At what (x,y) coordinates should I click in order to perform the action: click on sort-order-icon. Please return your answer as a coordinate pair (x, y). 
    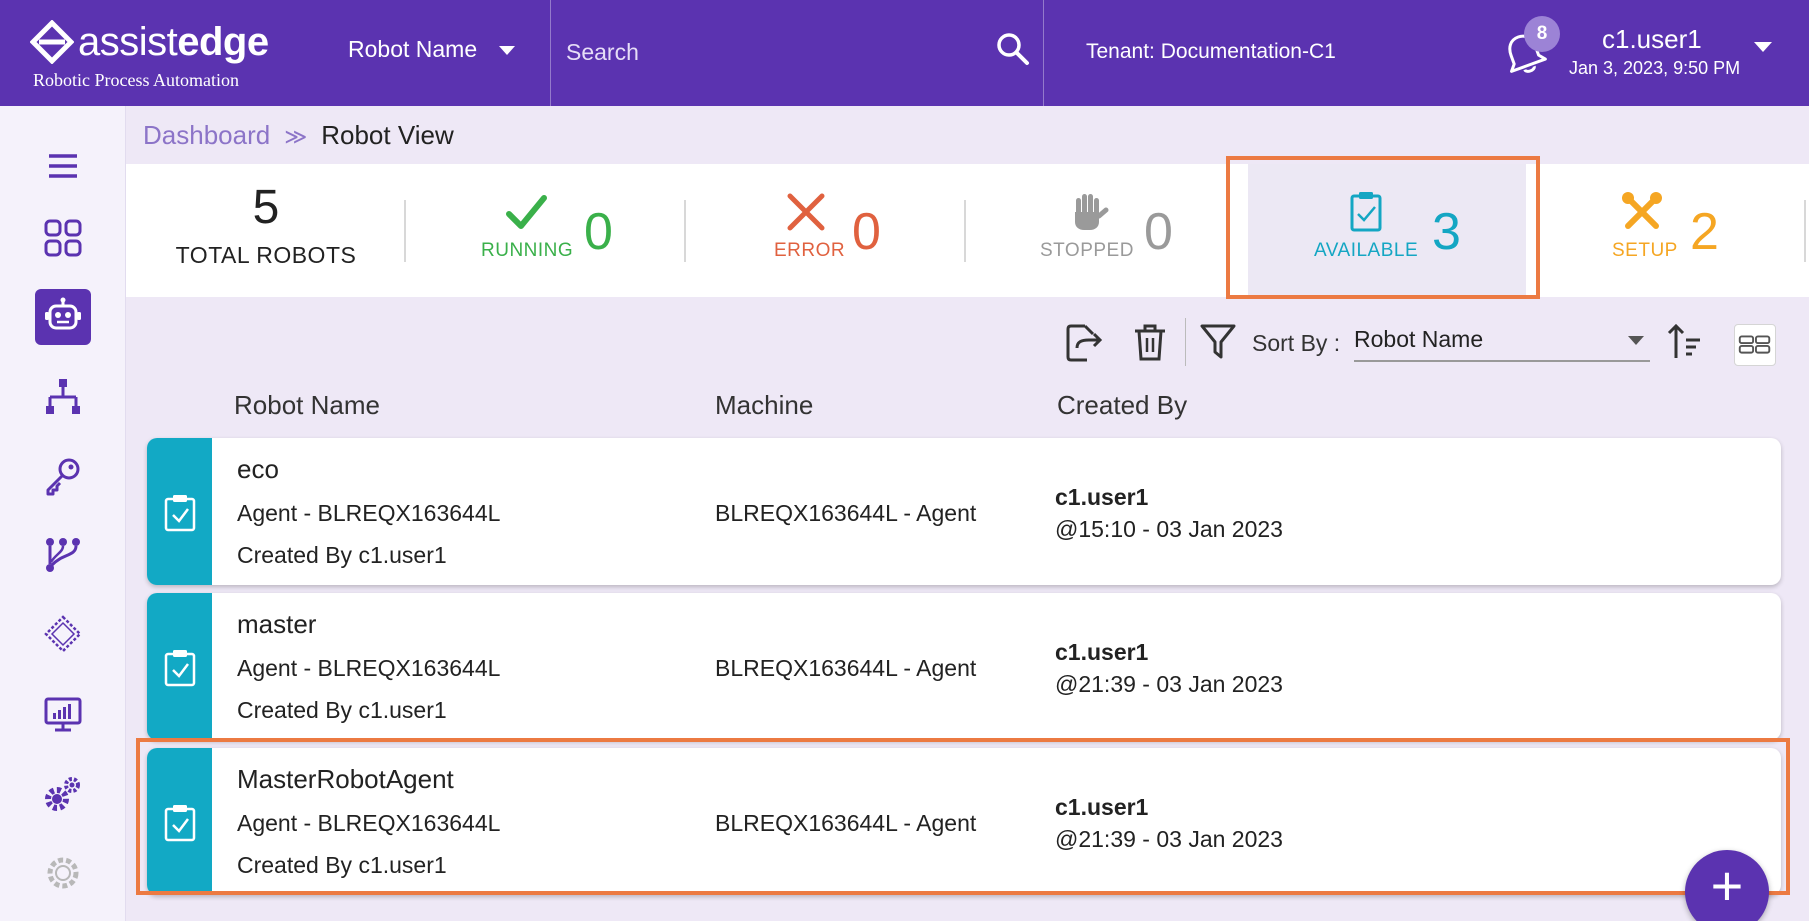
    Looking at the image, I should click on (1686, 342).